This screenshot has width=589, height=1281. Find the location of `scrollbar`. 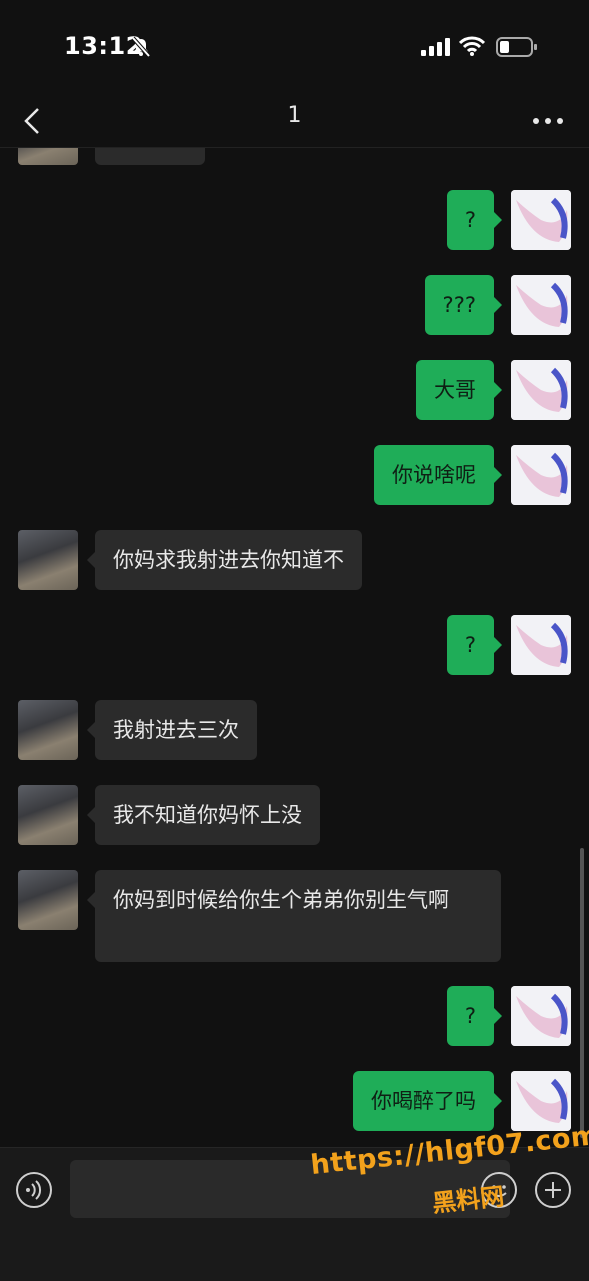

scrollbar is located at coordinates (582, 993).